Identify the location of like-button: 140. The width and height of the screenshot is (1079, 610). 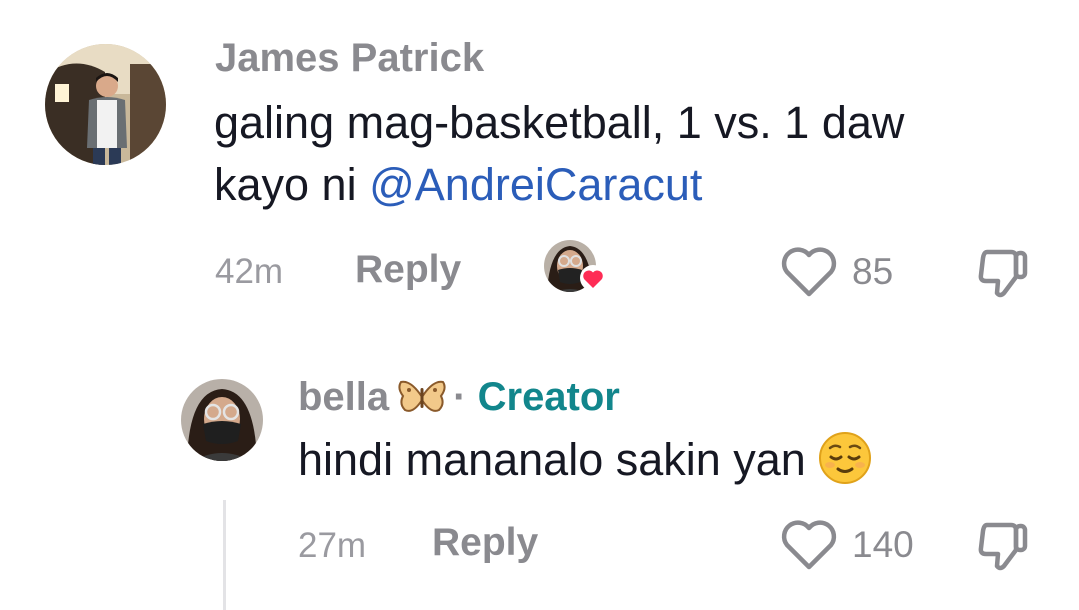
(847, 545).